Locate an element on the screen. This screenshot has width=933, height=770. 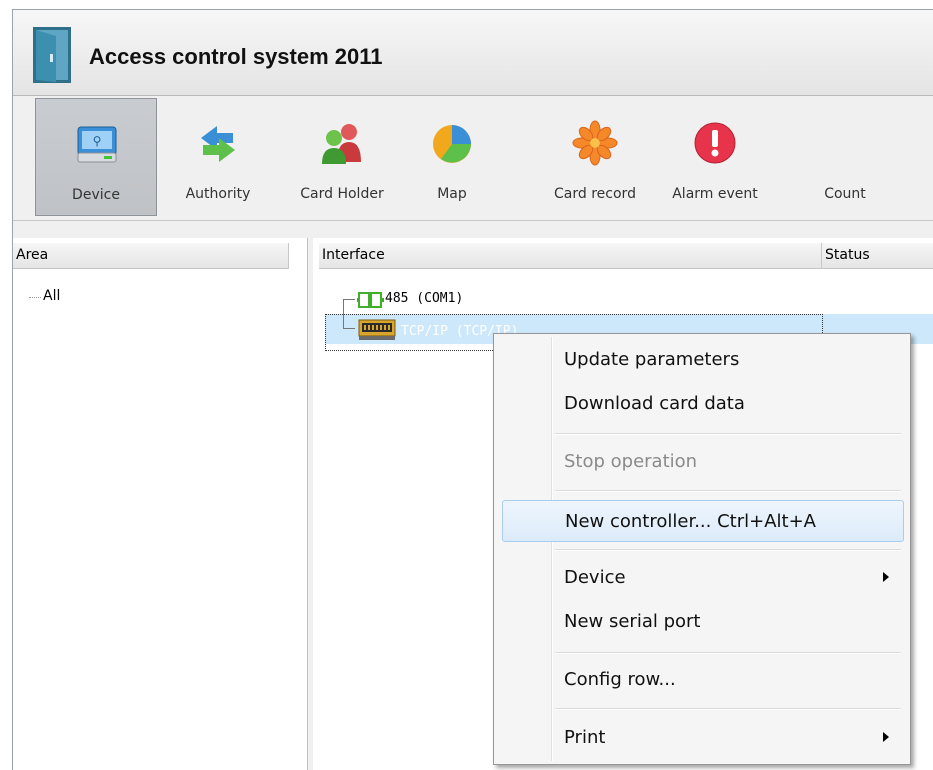
asterisk-icon is located at coordinates (595, 143).